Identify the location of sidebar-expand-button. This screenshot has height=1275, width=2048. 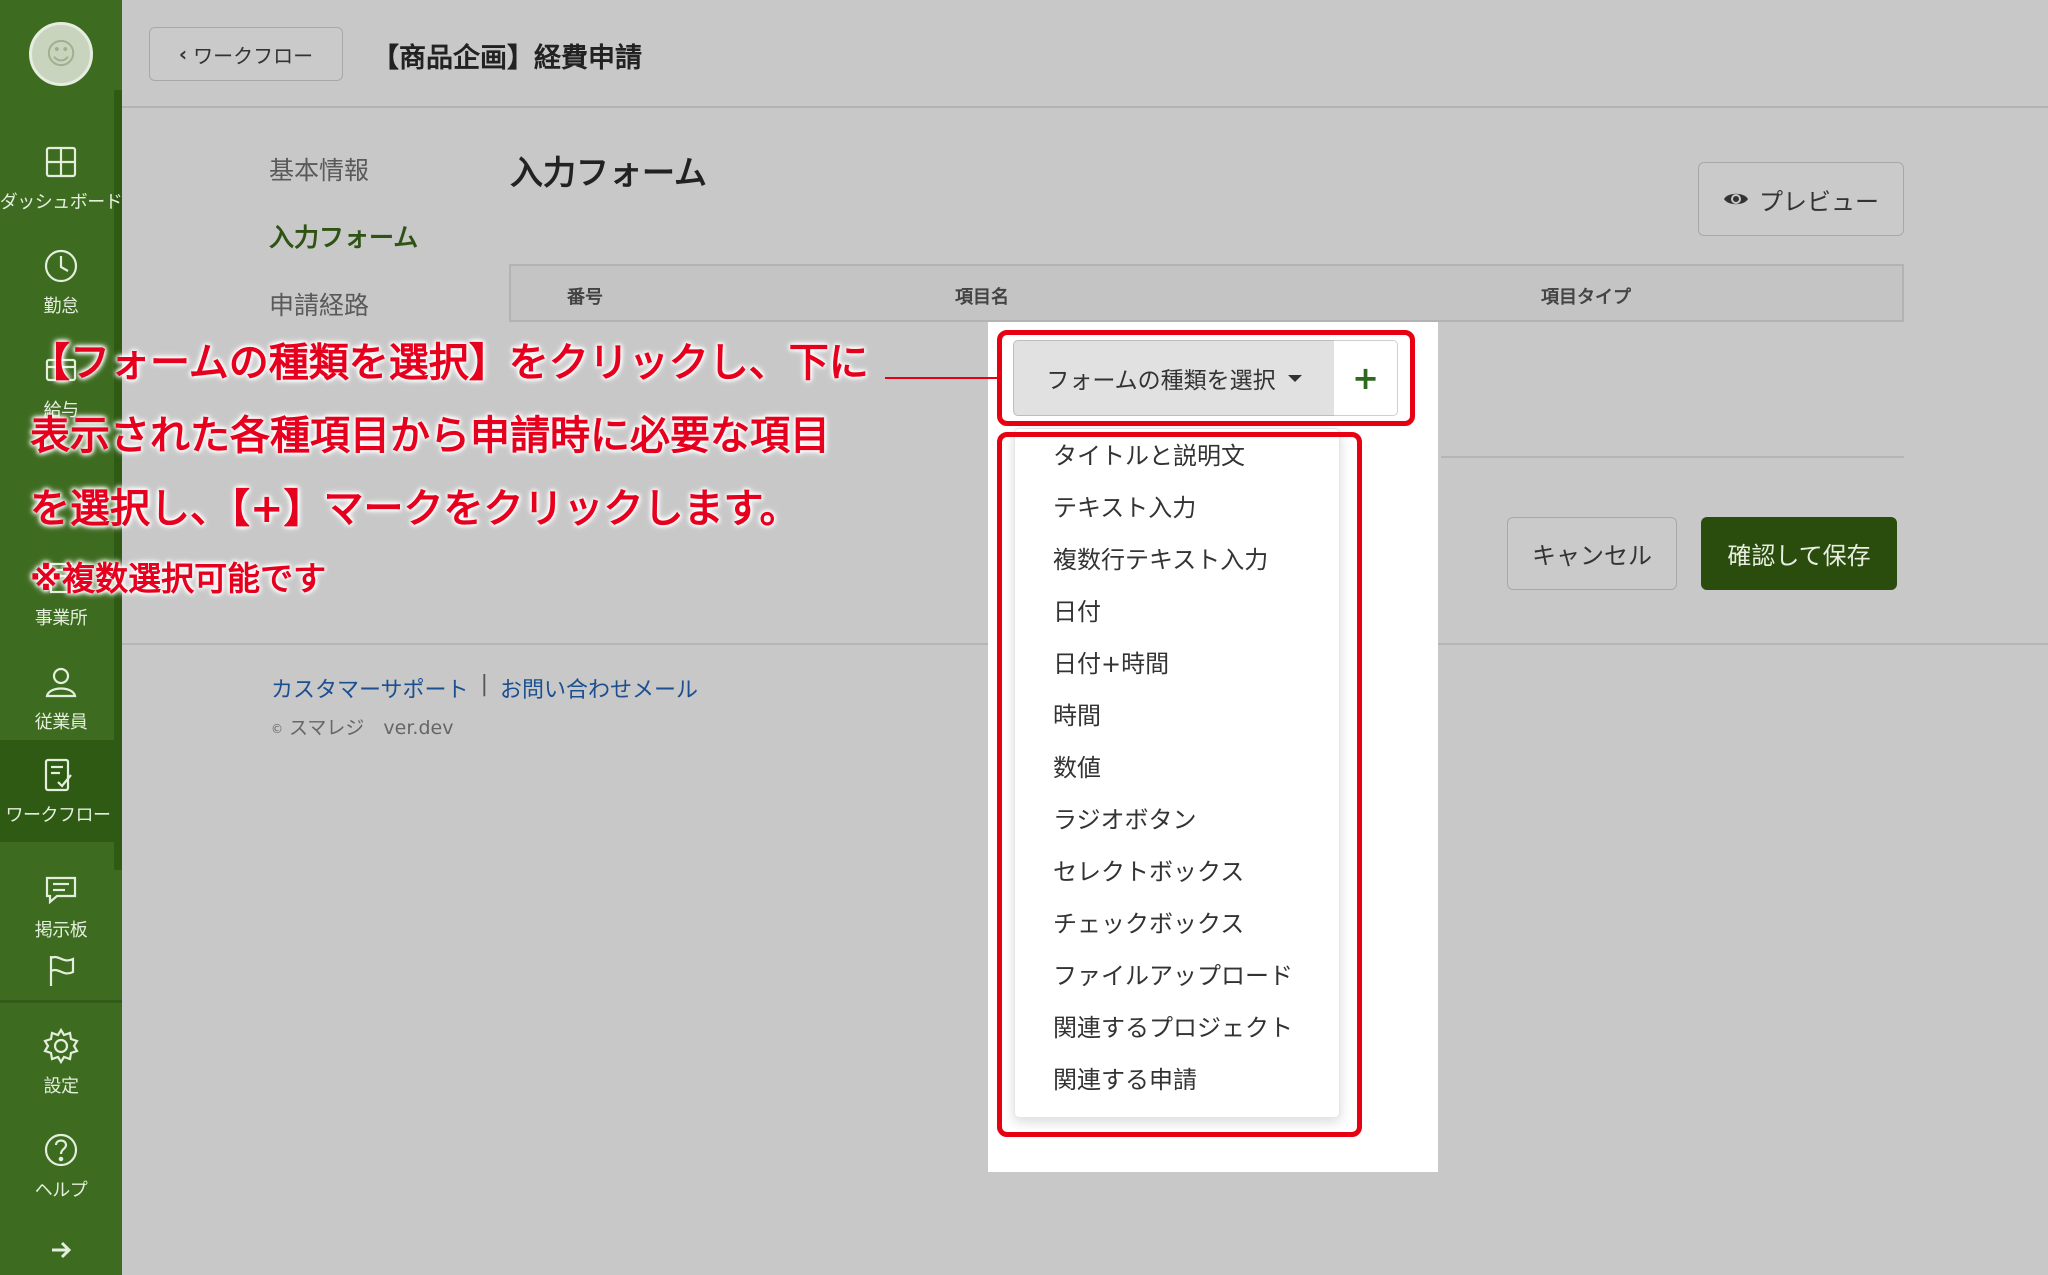
(61, 1250).